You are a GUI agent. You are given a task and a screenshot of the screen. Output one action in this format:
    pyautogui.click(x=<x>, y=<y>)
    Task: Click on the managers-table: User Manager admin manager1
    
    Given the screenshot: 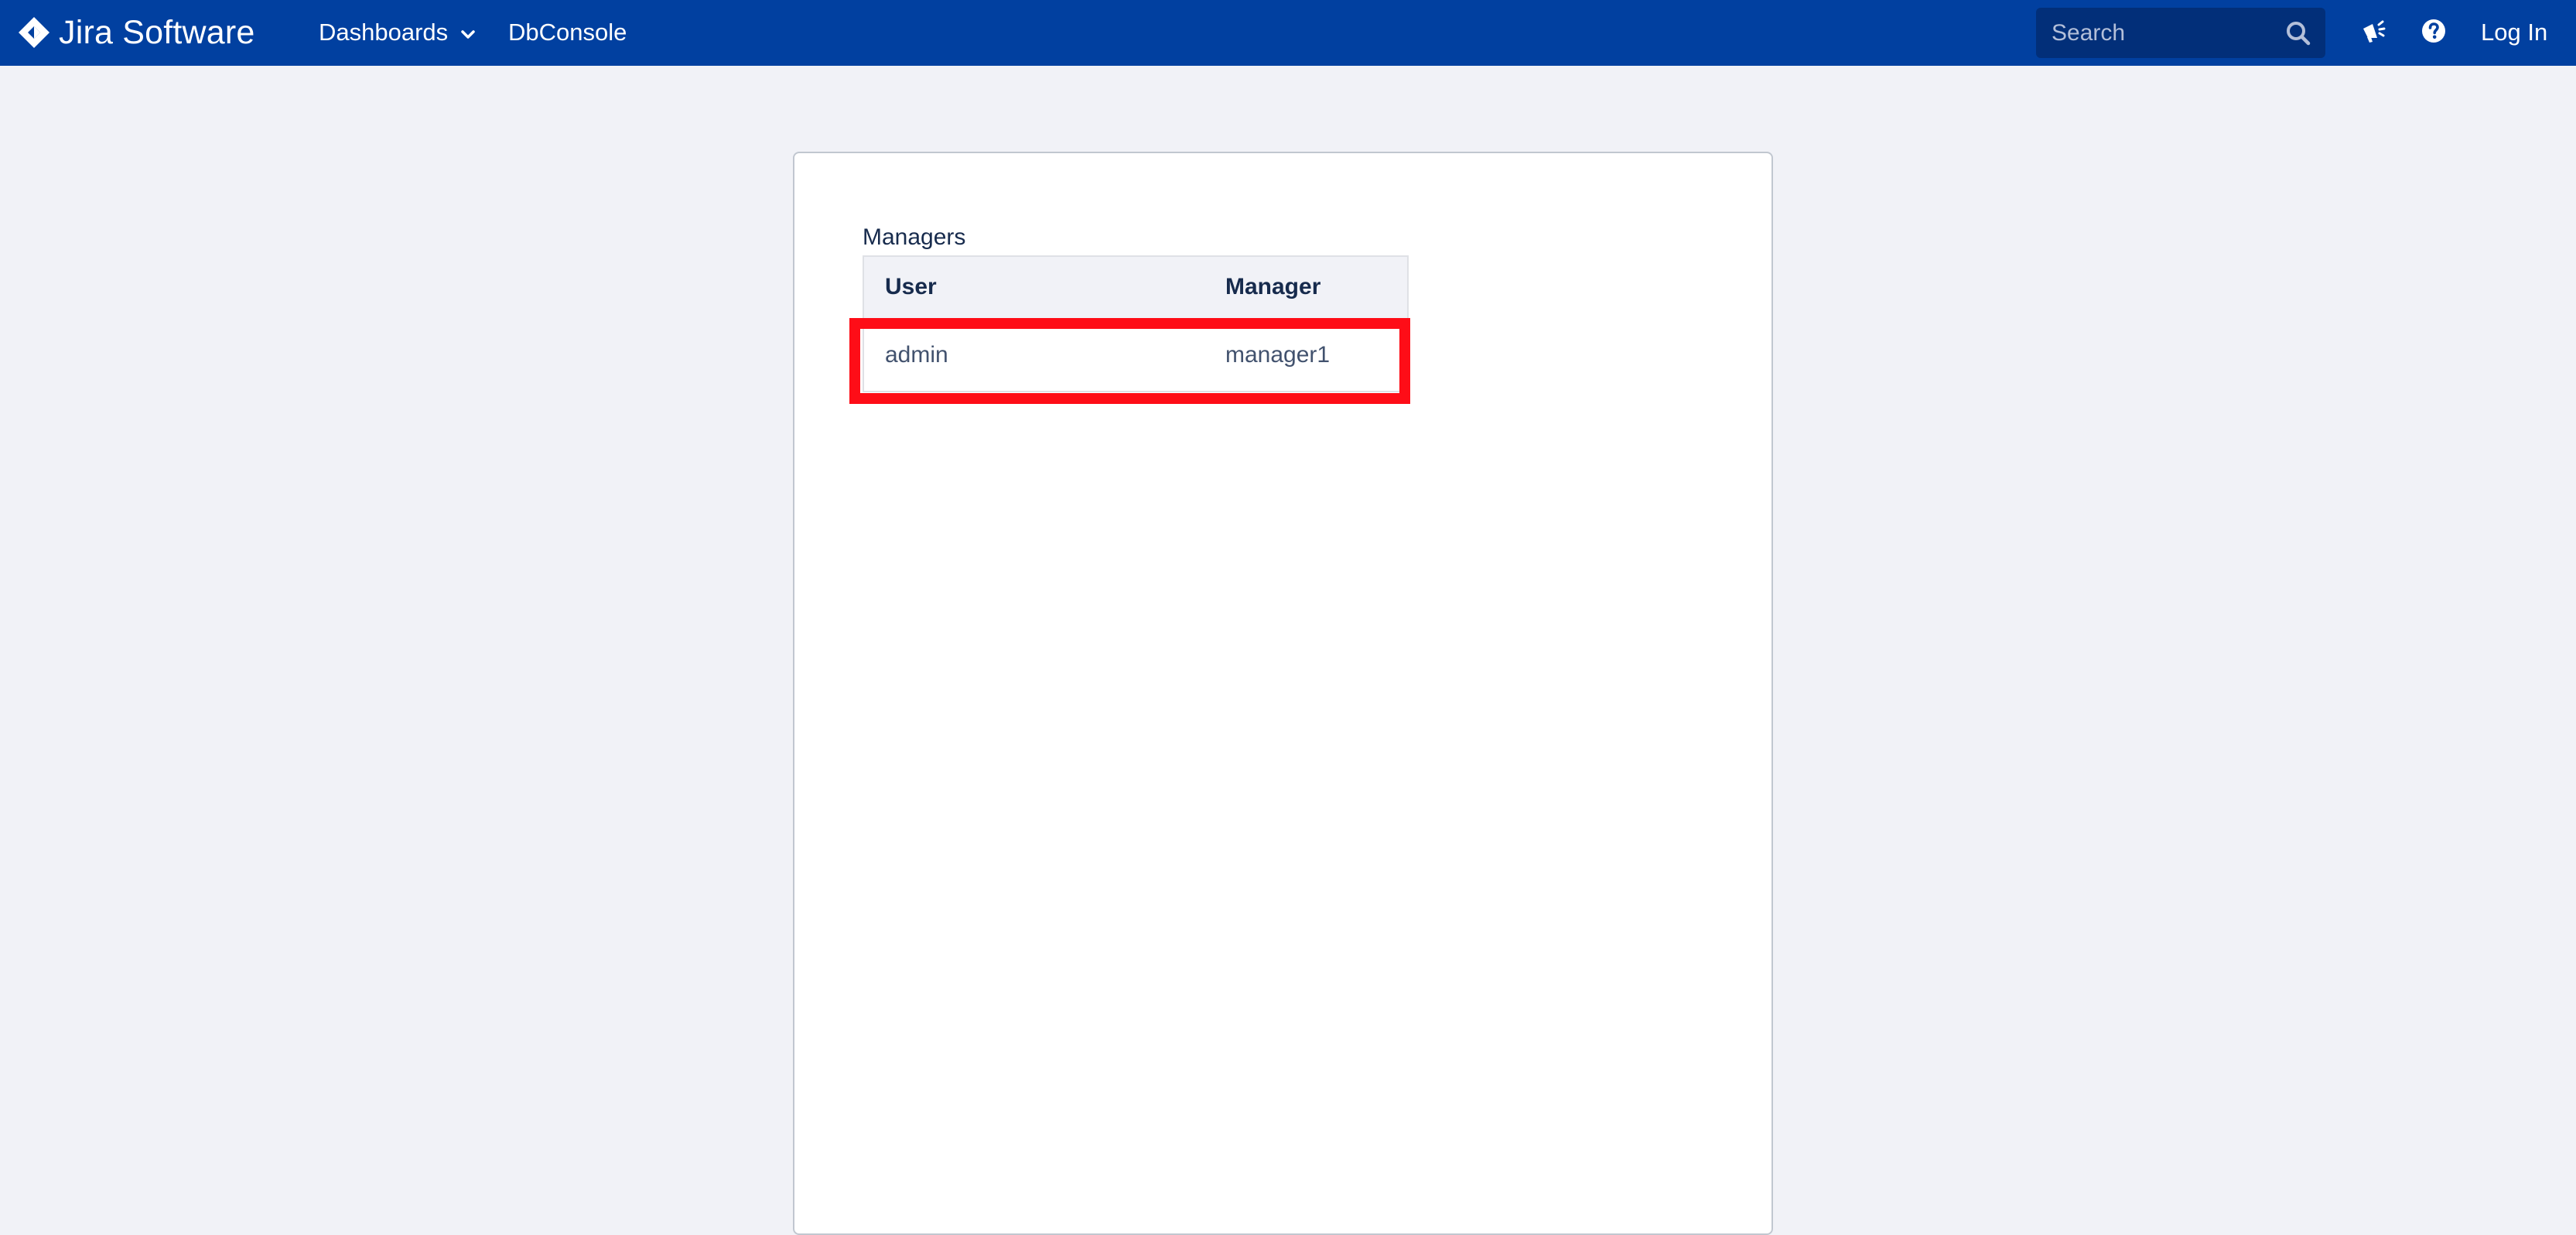 What is the action you would take?
    pyautogui.click(x=1136, y=323)
    